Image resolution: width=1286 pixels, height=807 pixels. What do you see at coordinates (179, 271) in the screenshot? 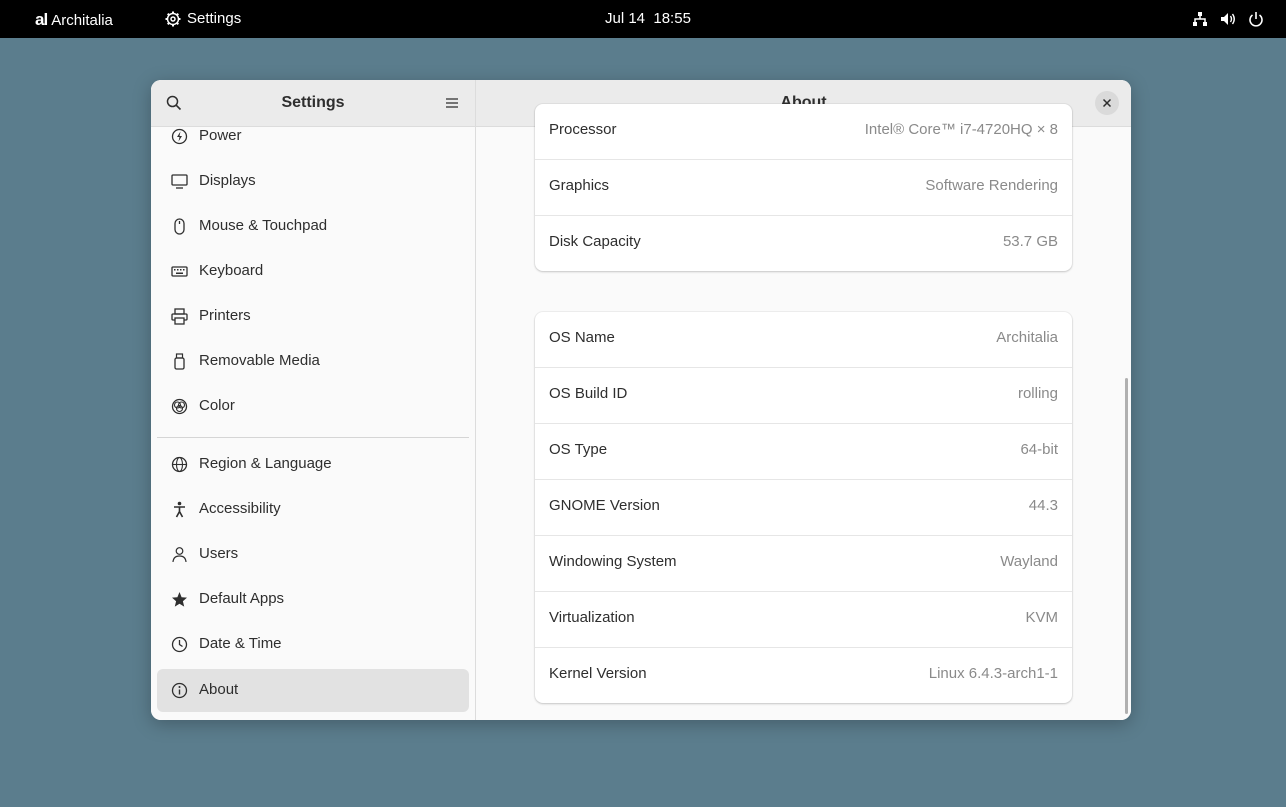
I see `keyboard-icon` at bounding box center [179, 271].